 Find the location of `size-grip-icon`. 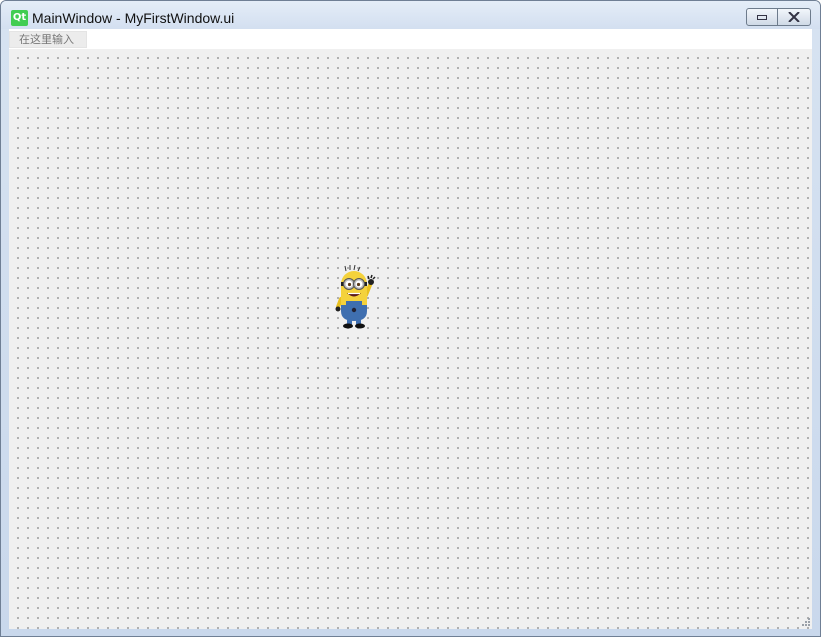

size-grip-icon is located at coordinates (805, 621).